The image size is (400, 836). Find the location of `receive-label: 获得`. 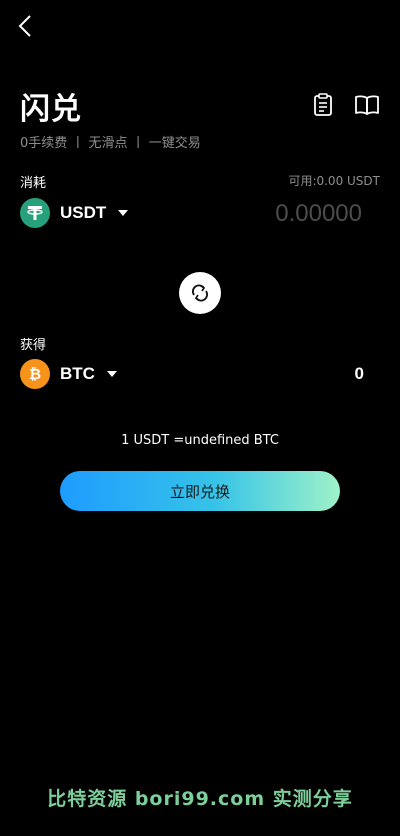

receive-label: 获得 is located at coordinates (33, 345).